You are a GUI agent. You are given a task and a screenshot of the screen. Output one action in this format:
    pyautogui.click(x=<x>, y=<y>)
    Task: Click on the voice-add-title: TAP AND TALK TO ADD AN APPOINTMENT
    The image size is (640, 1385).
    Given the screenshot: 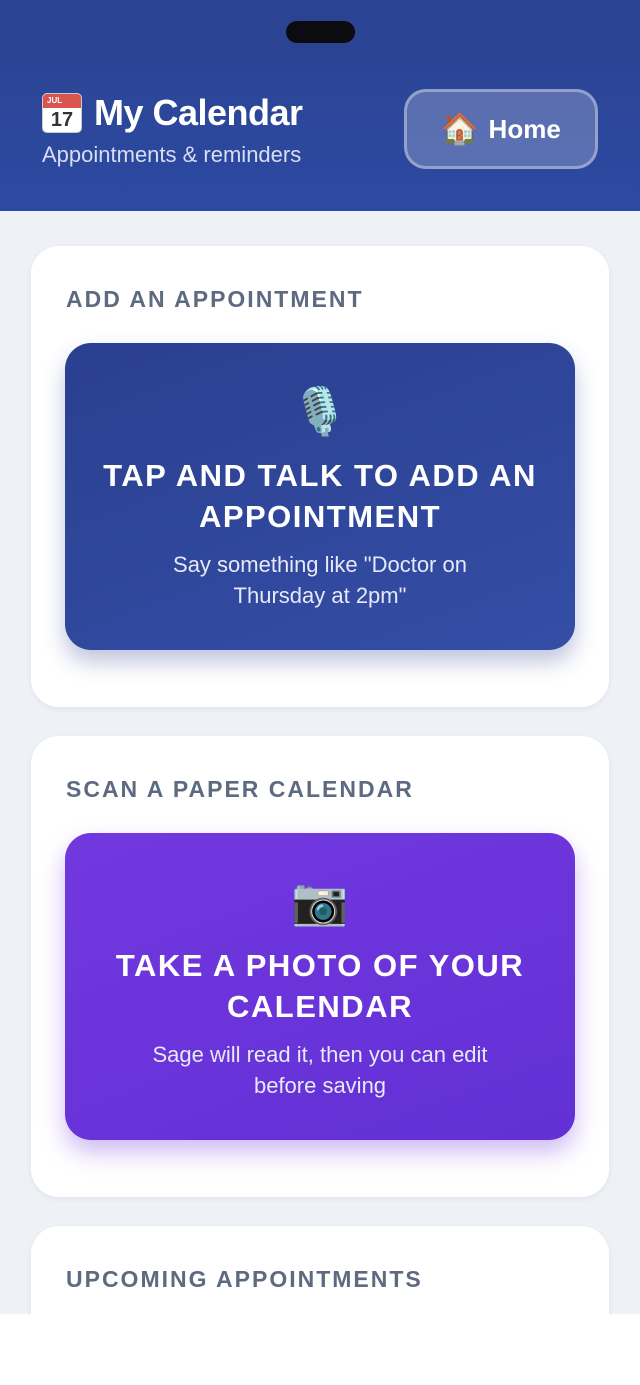 What is the action you would take?
    pyautogui.click(x=320, y=496)
    